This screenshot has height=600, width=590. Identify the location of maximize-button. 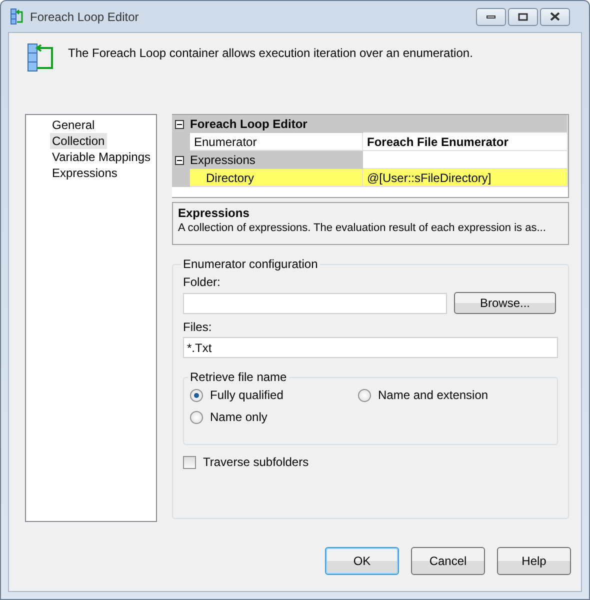
(523, 17).